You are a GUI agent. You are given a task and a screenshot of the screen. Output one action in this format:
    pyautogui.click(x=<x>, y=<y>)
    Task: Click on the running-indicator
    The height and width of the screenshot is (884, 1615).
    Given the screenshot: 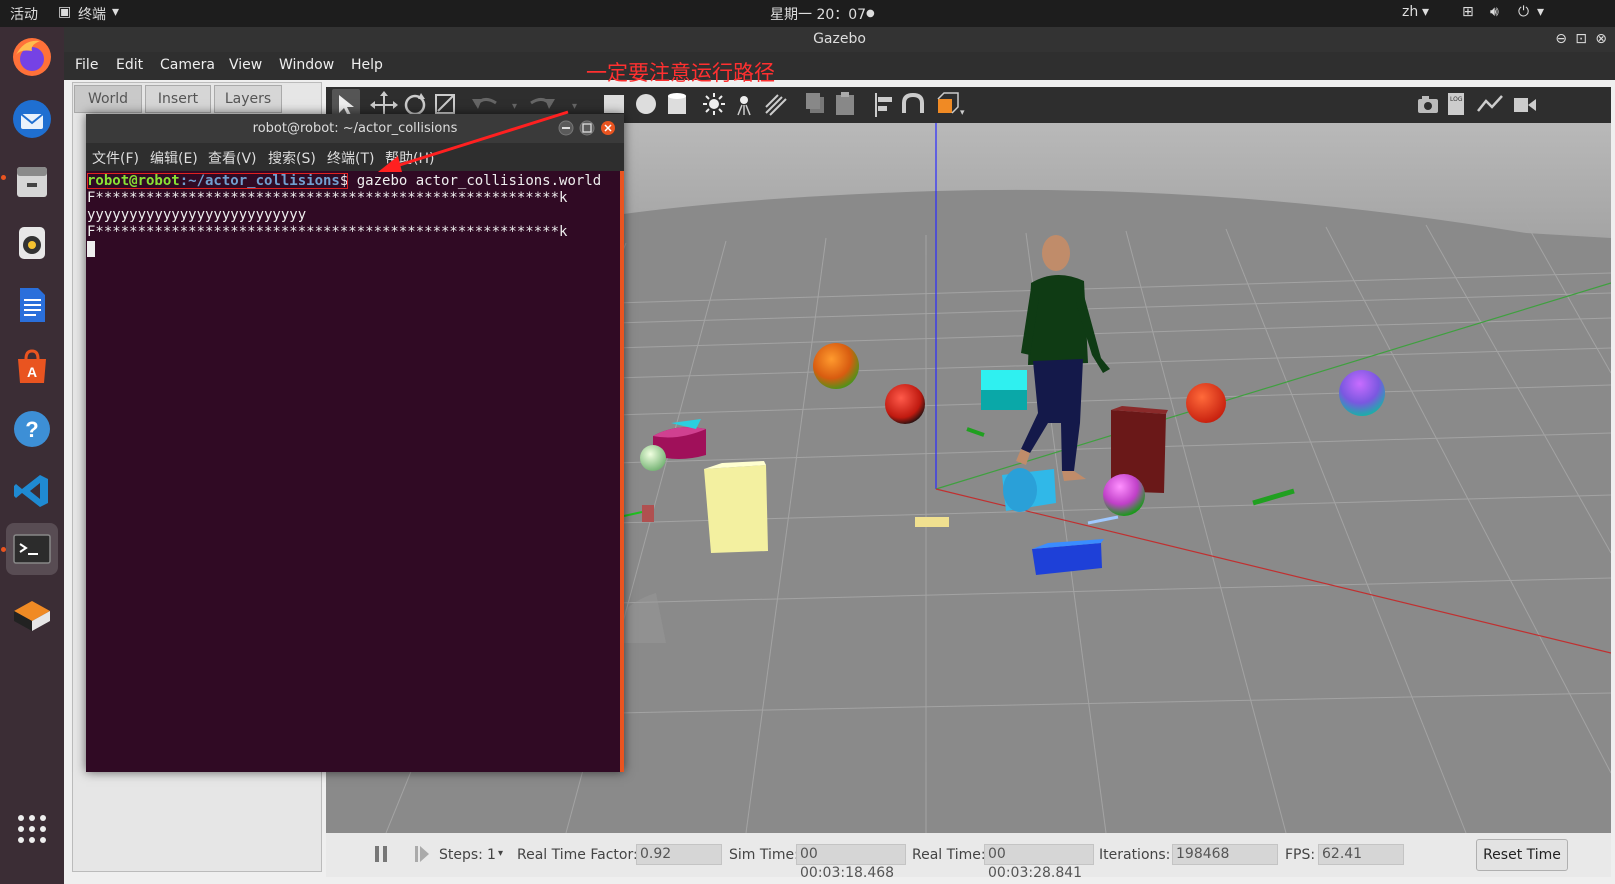 What is the action you would take?
    pyautogui.click(x=3, y=549)
    